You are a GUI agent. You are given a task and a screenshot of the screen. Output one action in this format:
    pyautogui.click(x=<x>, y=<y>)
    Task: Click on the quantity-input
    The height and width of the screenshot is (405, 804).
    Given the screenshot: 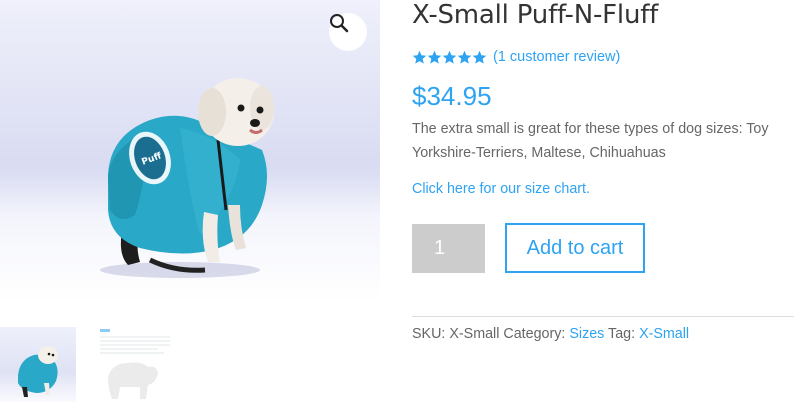 What is the action you would take?
    pyautogui.click(x=448, y=248)
    